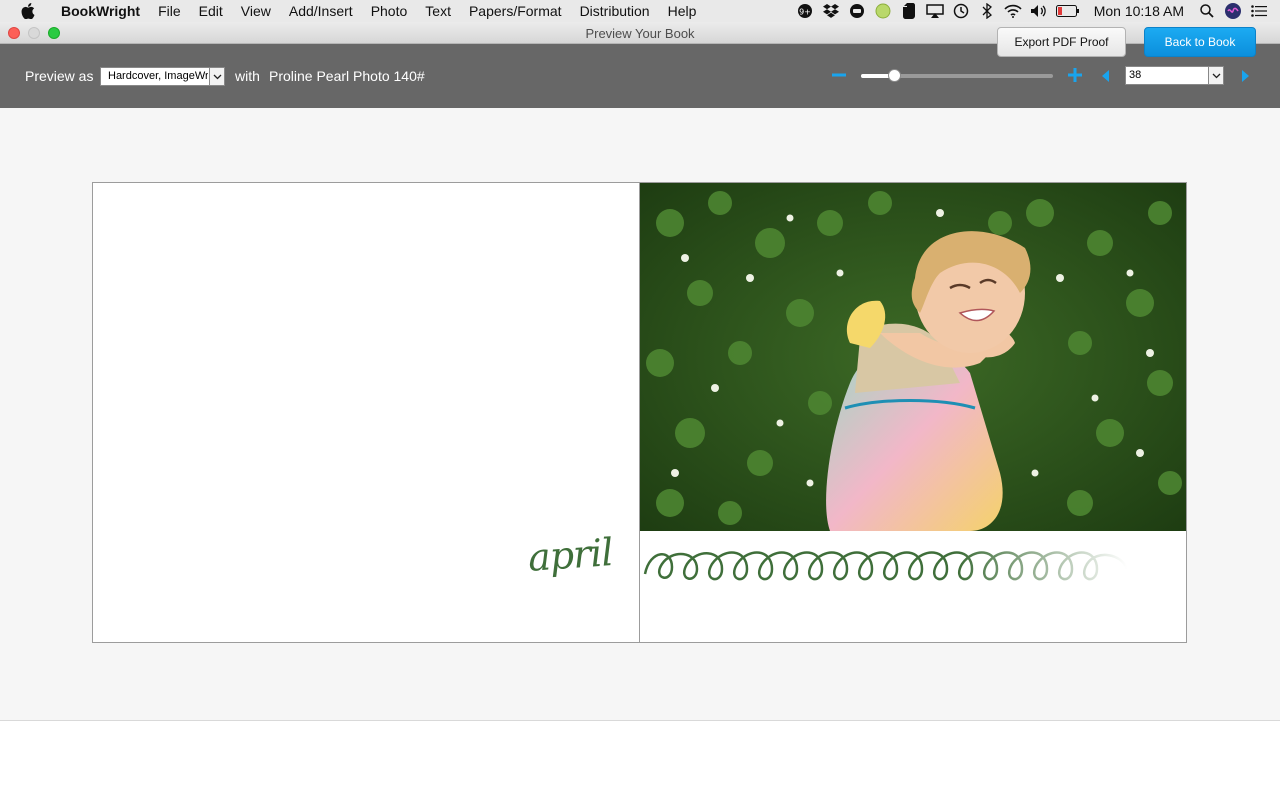 The height and width of the screenshot is (800, 1280). I want to click on format-select: Hardcover, ImageWrap, so click(162, 76).